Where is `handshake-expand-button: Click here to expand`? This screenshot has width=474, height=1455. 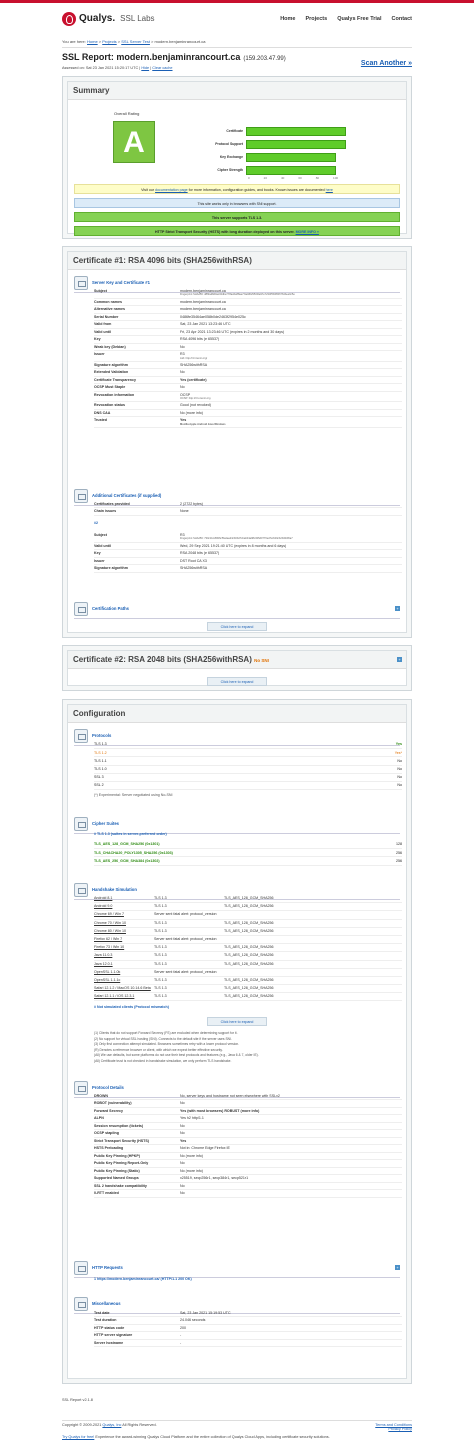 handshake-expand-button: Click here to expand is located at coordinates (237, 1021).